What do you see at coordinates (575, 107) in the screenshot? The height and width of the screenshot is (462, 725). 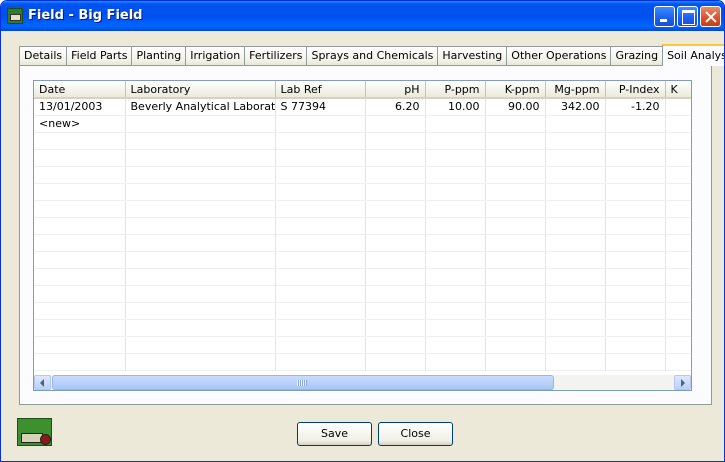 I see `cell-mg-ppm: 342.00` at bounding box center [575, 107].